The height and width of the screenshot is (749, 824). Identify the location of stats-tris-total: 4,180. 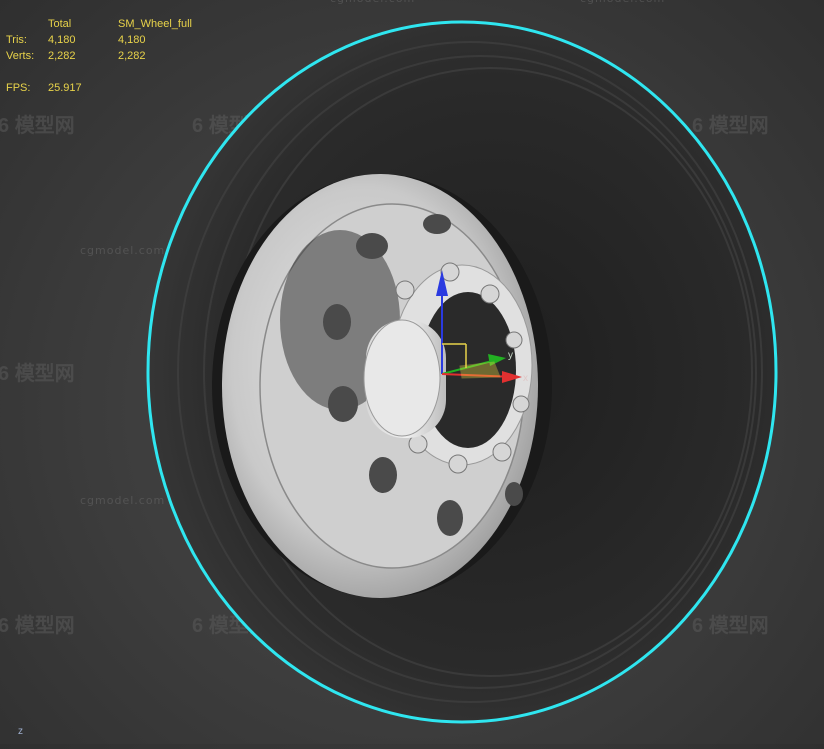
(62, 40).